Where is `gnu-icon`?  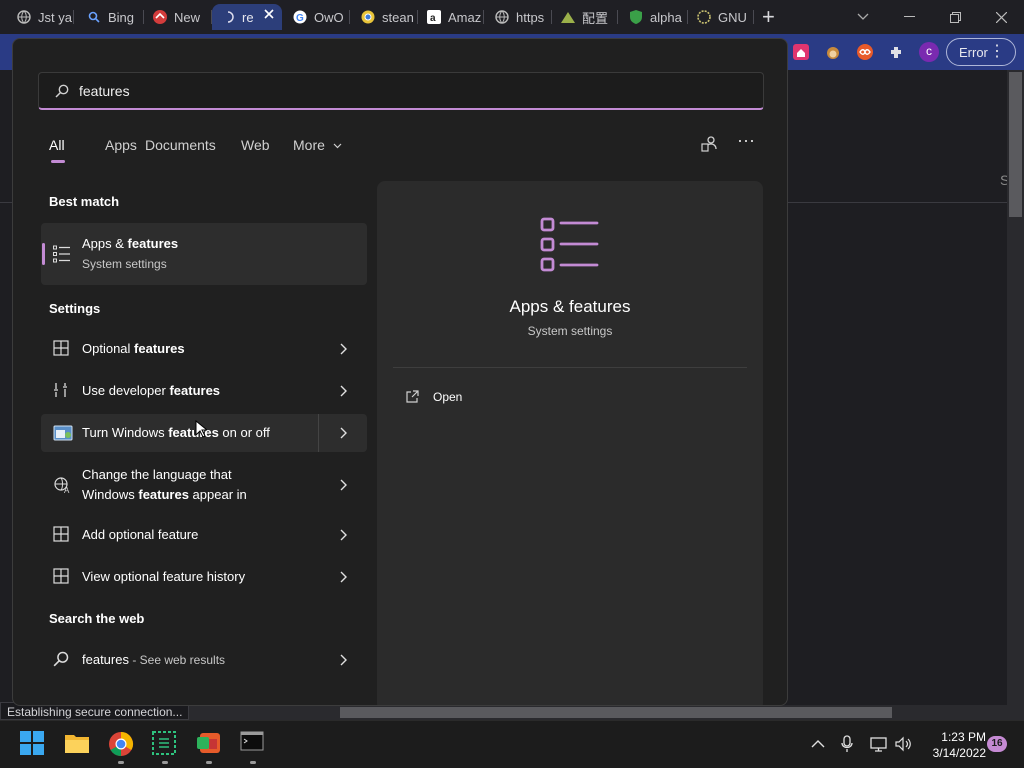 gnu-icon is located at coordinates (704, 17).